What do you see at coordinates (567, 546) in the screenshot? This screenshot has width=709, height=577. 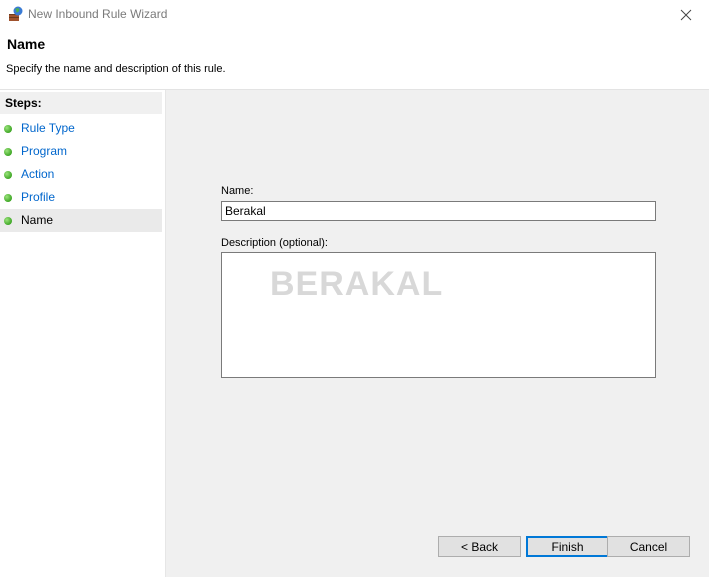 I see `finish-button: Finish` at bounding box center [567, 546].